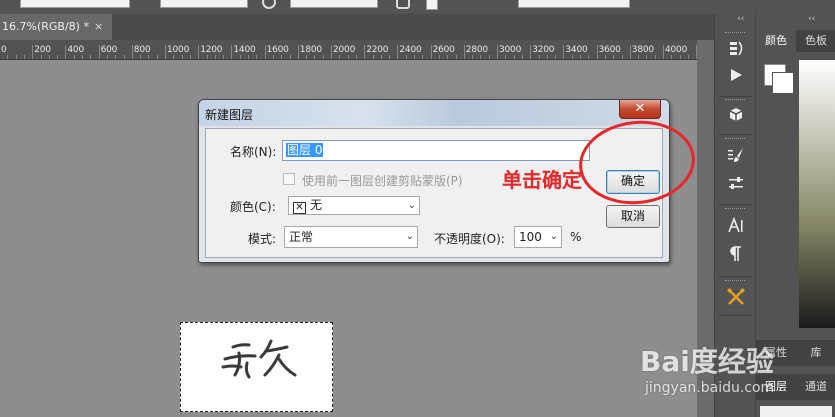  Describe the element at coordinates (354, 205) in the screenshot. I see `color-select: ✕ 无 ⌄` at that location.